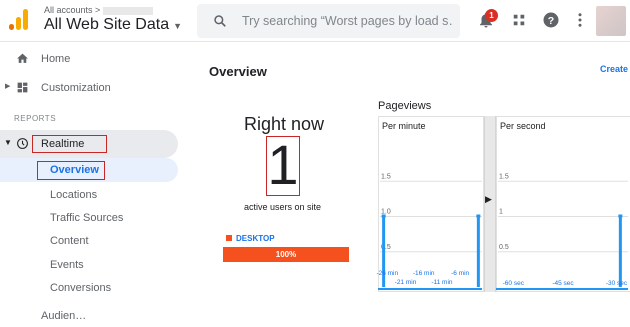 Image resolution: width=630 pixels, height=327 pixels. I want to click on account-breadcrumb: All accounts >, so click(99, 10).